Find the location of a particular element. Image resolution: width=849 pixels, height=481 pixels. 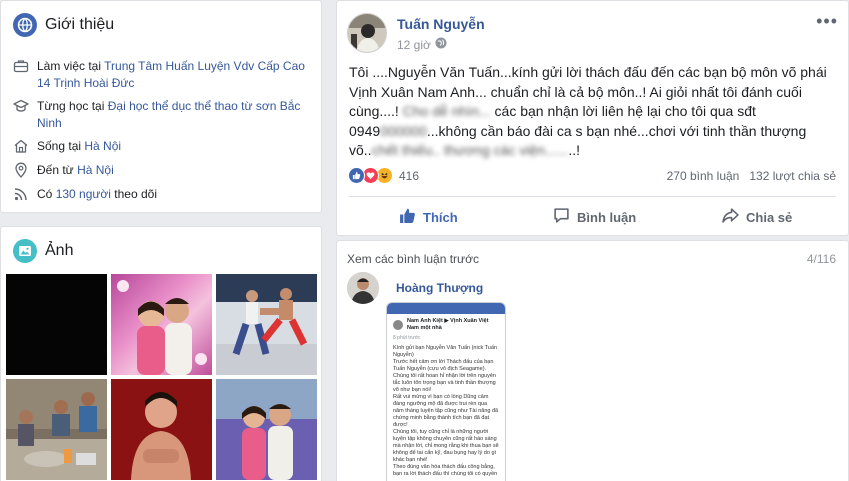

home-icon is located at coordinates (21, 146).